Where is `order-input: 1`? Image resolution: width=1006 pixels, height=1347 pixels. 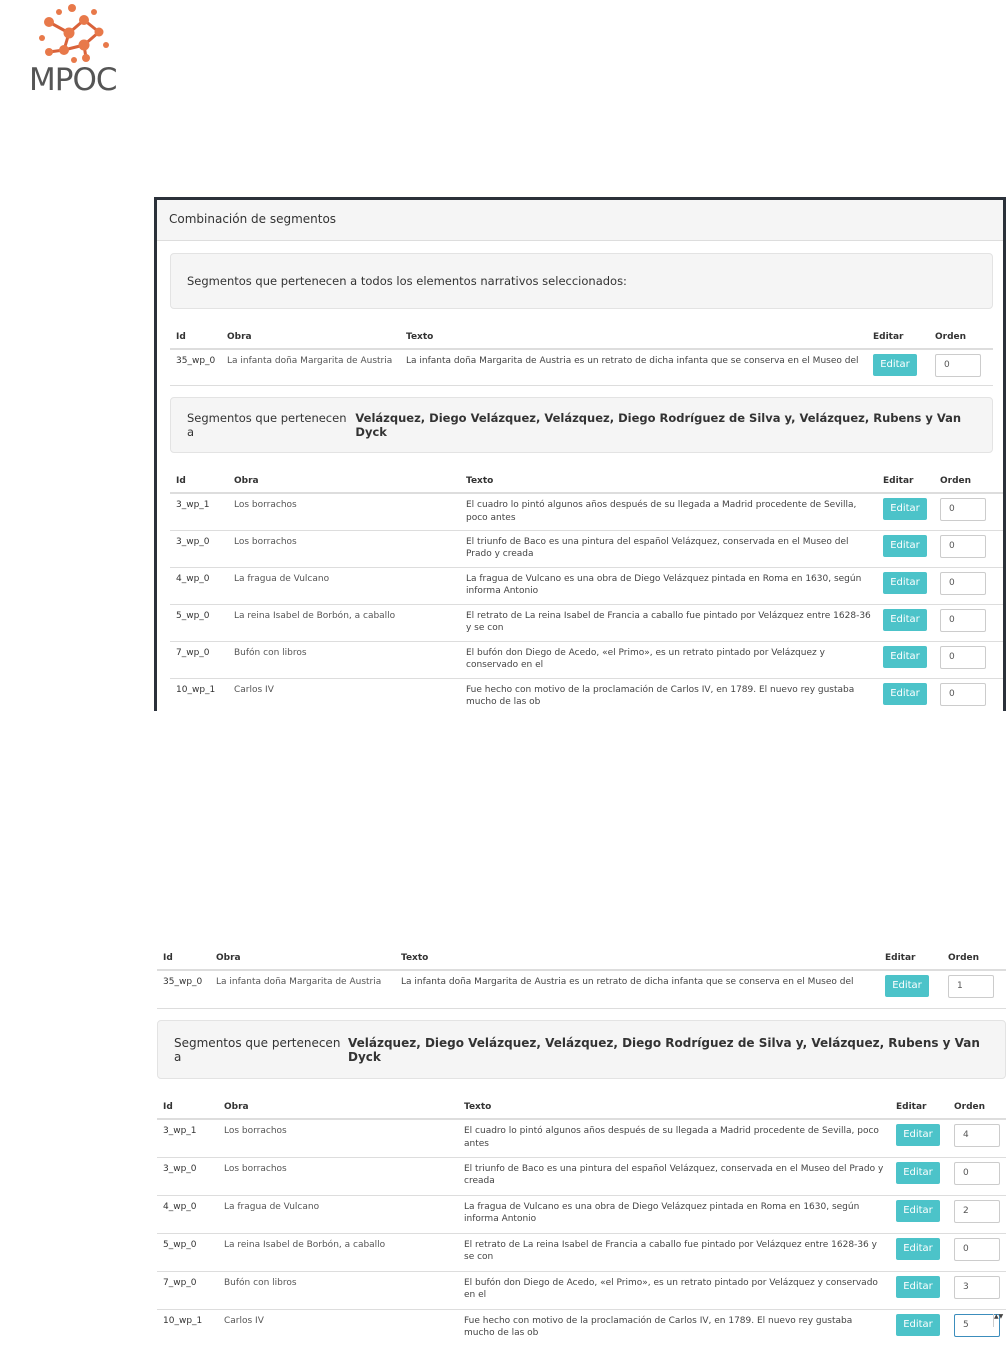
order-input: 1 is located at coordinates (971, 986).